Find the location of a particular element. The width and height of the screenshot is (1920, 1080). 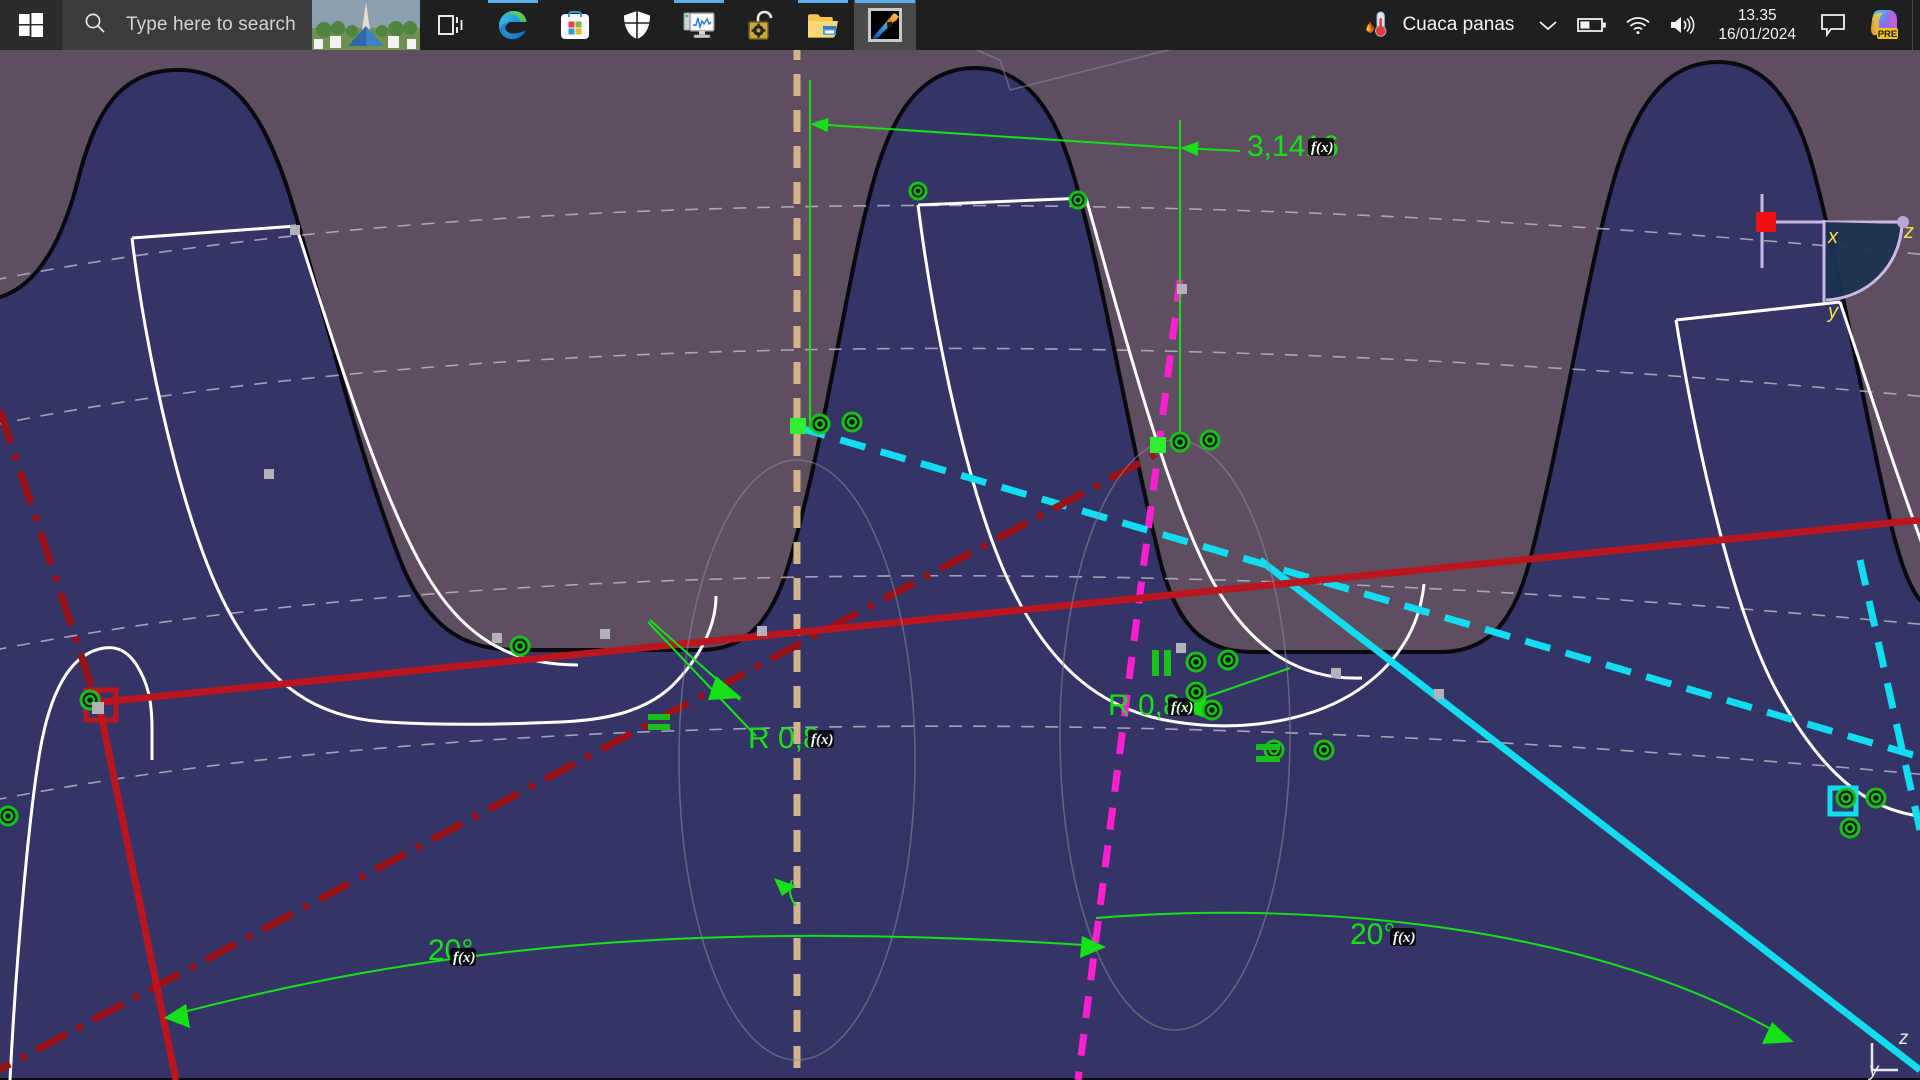

weather-text: Cuaca panas is located at coordinates (1458, 24).